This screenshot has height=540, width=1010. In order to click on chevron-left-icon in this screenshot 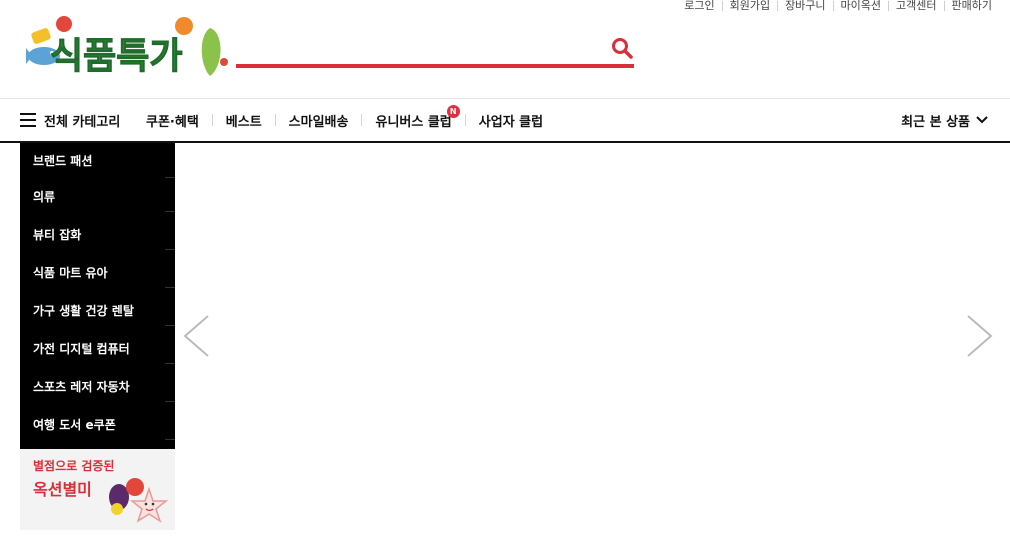, I will do `click(196, 336)`.